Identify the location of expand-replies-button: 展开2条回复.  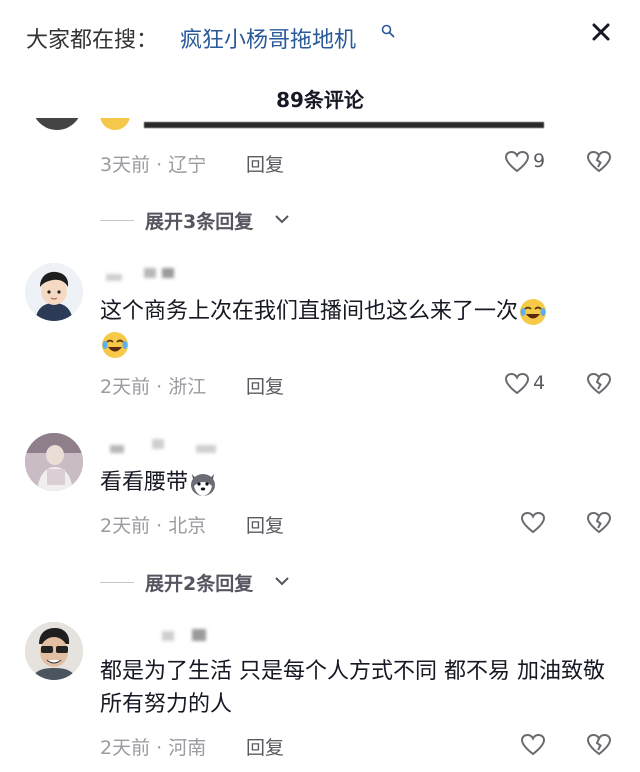
(200, 582).